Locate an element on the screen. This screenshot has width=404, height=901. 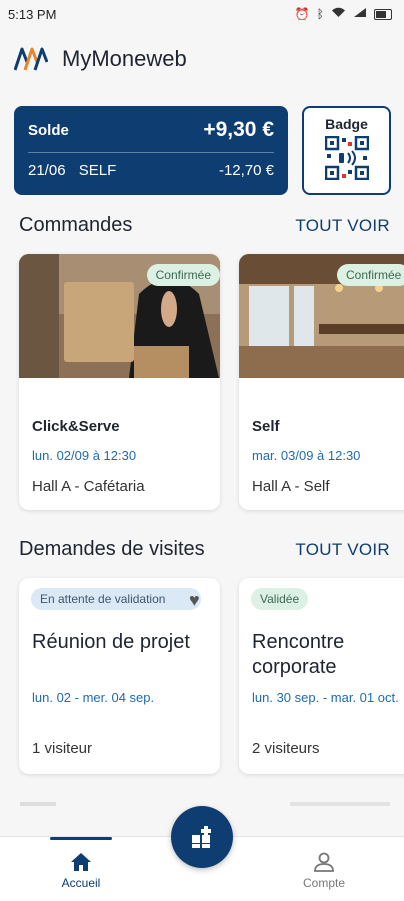
badge-button: Badge is located at coordinates (346, 150).